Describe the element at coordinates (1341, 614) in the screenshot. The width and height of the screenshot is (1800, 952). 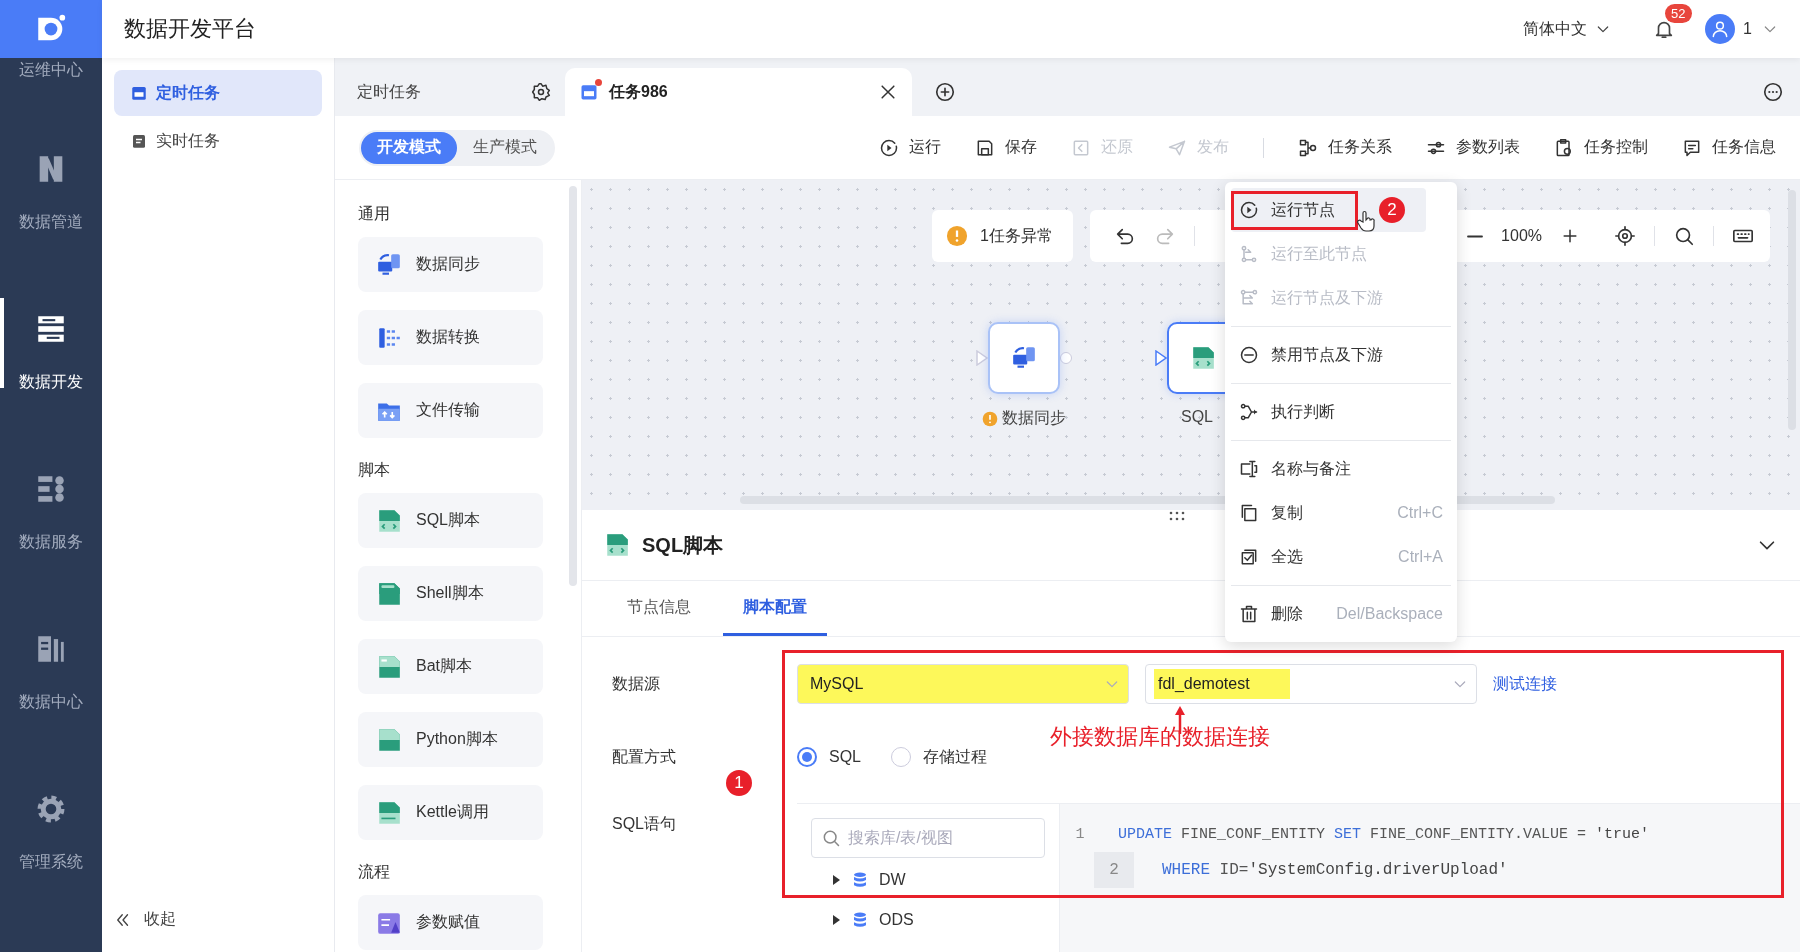
I see `menu-item: 删除 Del/Backspace` at that location.